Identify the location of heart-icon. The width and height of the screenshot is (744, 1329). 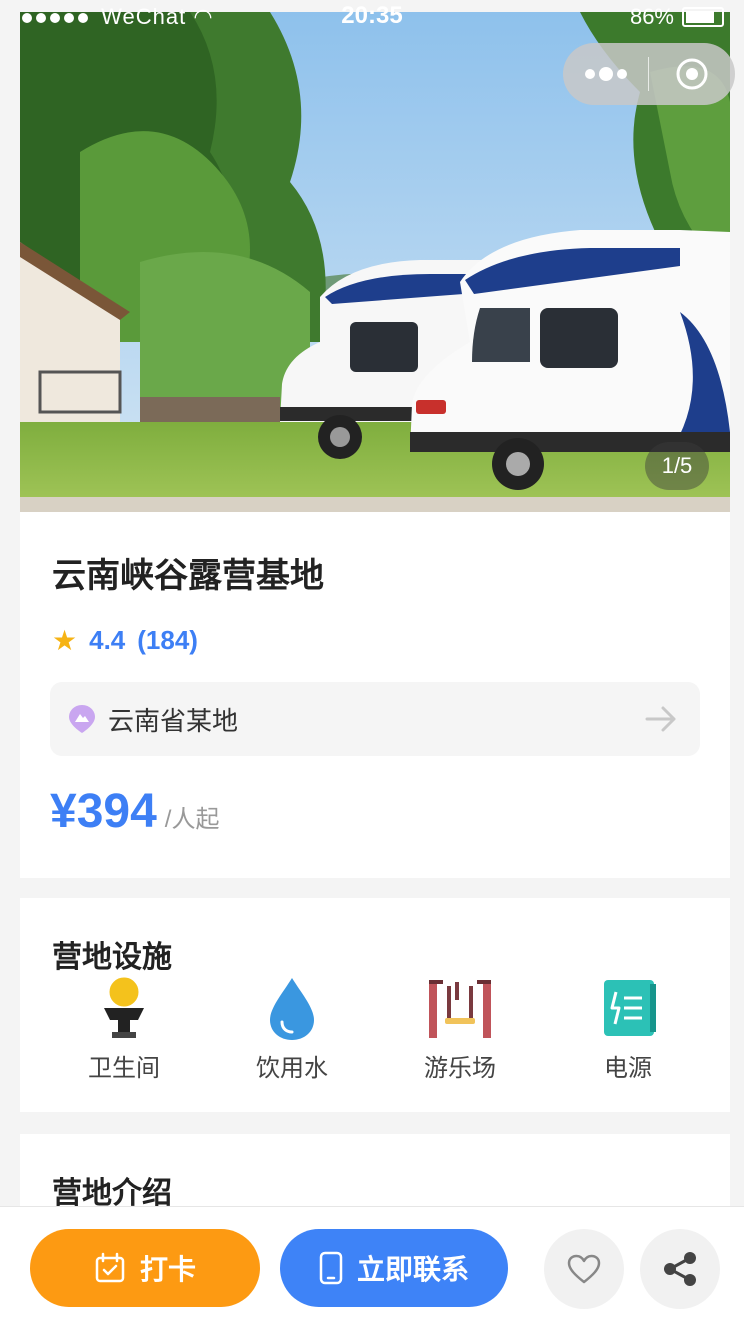
(584, 1269).